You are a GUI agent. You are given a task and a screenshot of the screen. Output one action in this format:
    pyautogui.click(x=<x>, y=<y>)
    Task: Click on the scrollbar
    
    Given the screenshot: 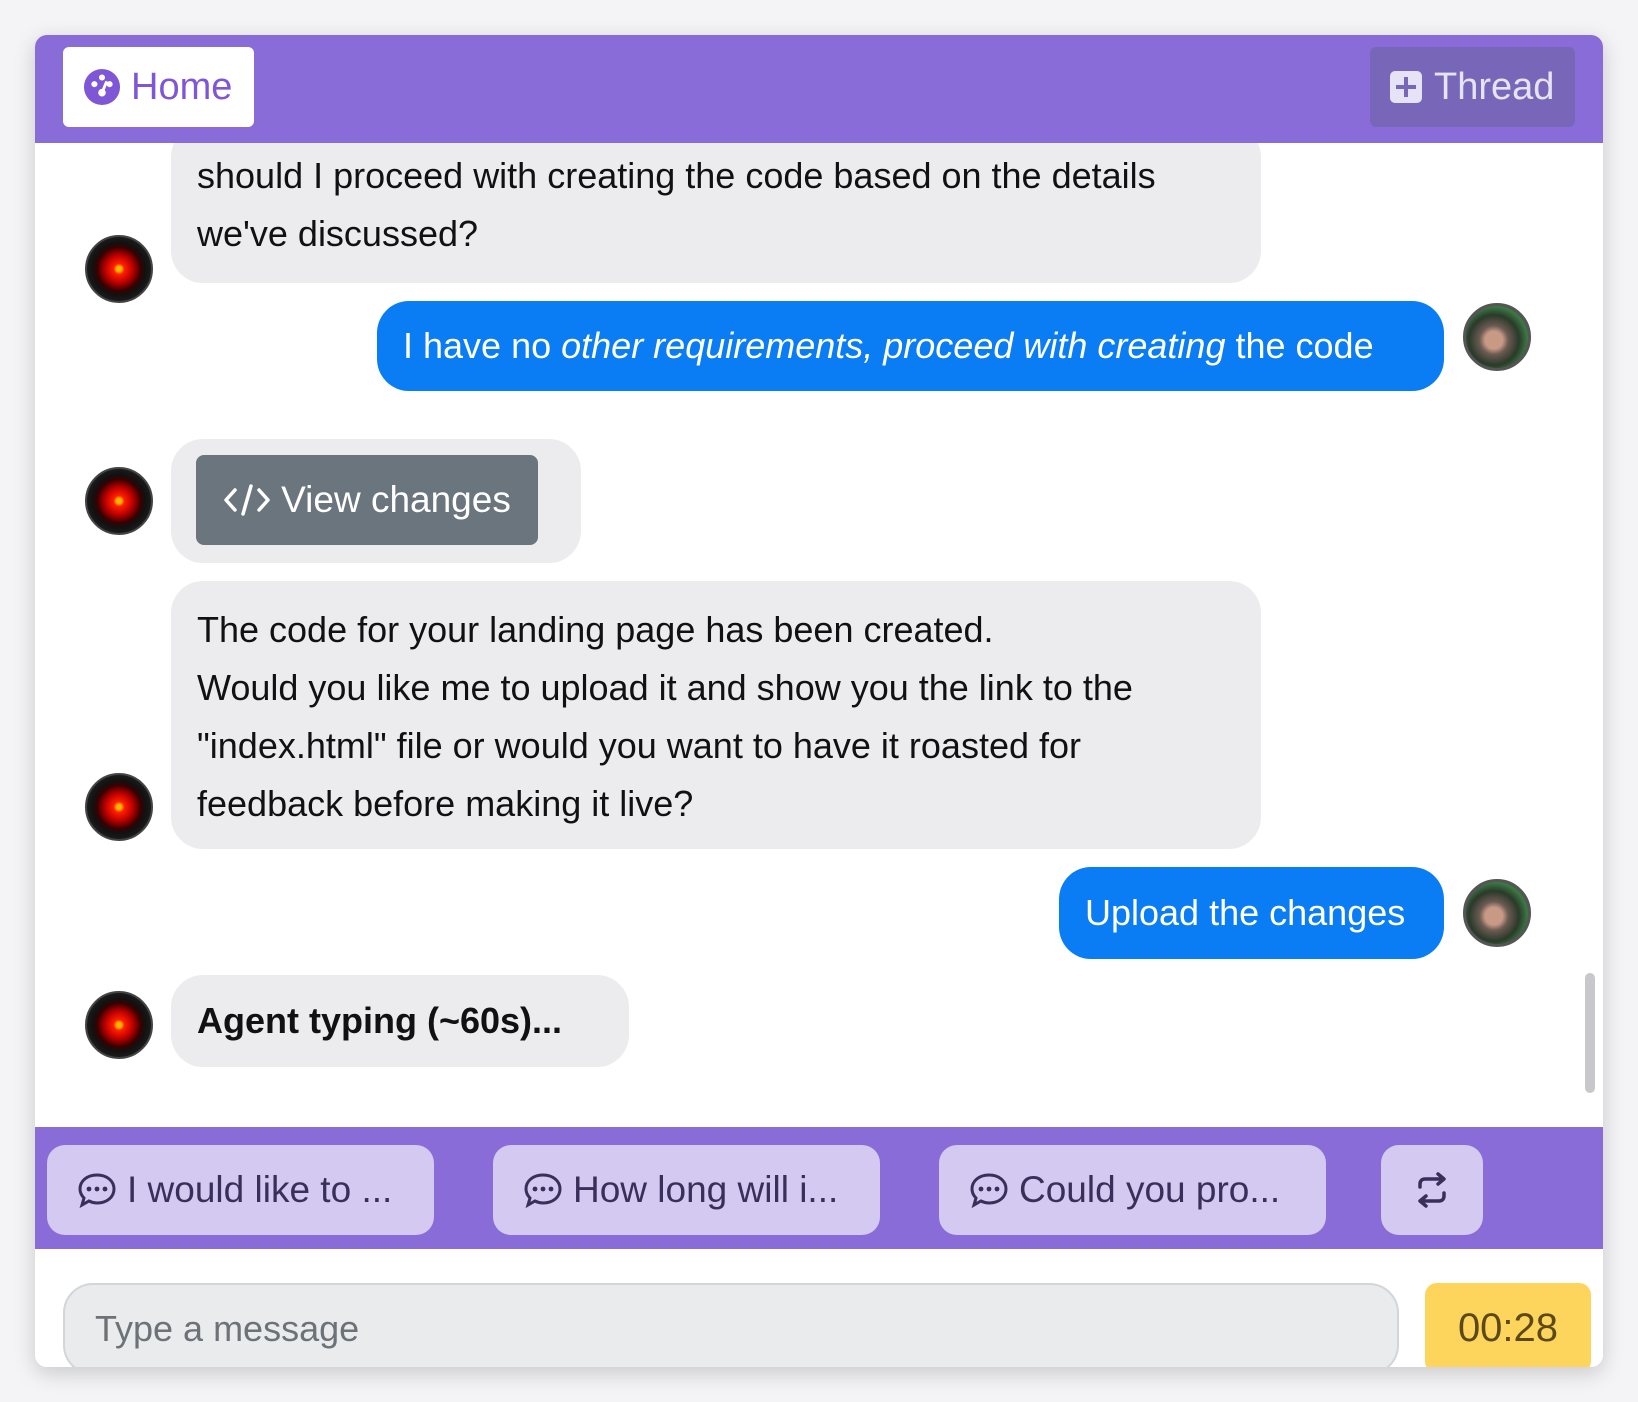 What is the action you would take?
    pyautogui.click(x=1590, y=1033)
    